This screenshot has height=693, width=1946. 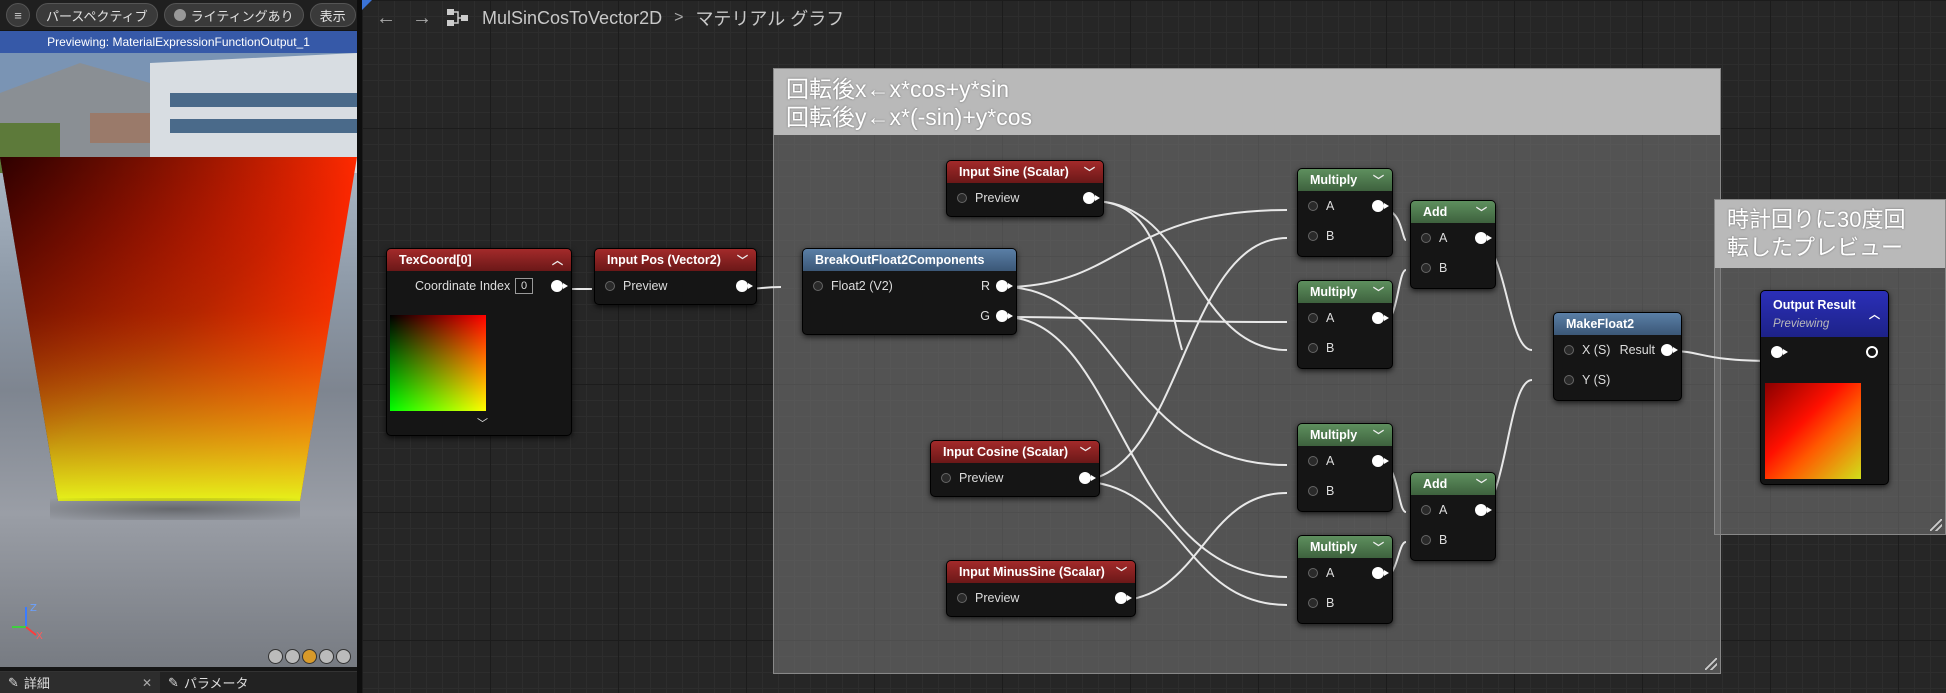 What do you see at coordinates (1617, 350) in the screenshot?
I see `pin-x-row: X (S) Result` at bounding box center [1617, 350].